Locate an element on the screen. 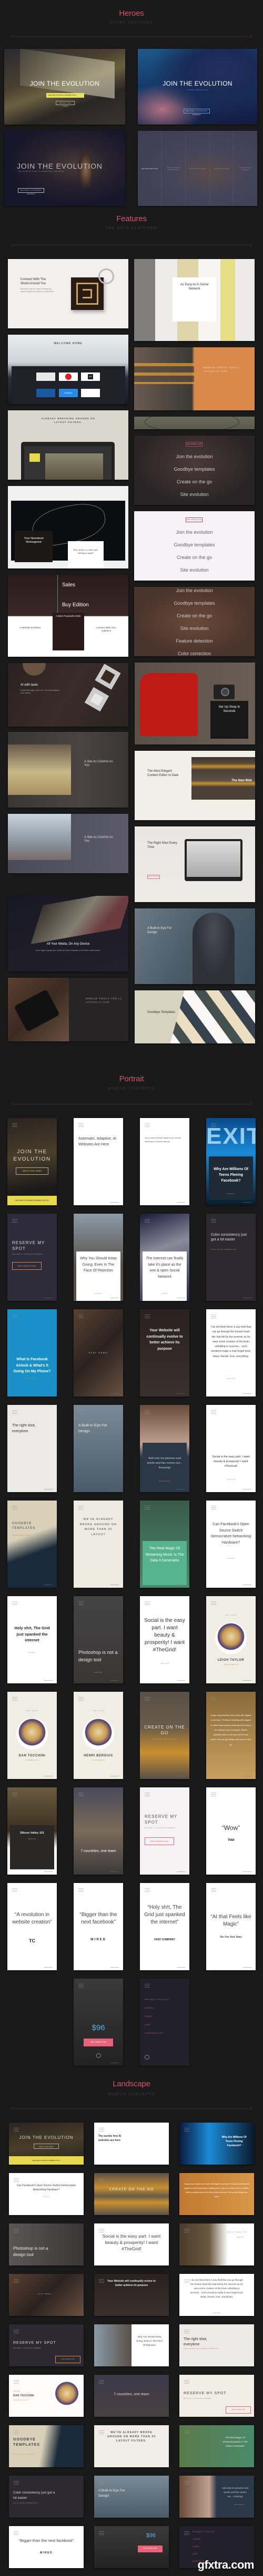 The width and height of the screenshot is (263, 2576). portrait-card: 7 countries, one team is located at coordinates (98, 1831).